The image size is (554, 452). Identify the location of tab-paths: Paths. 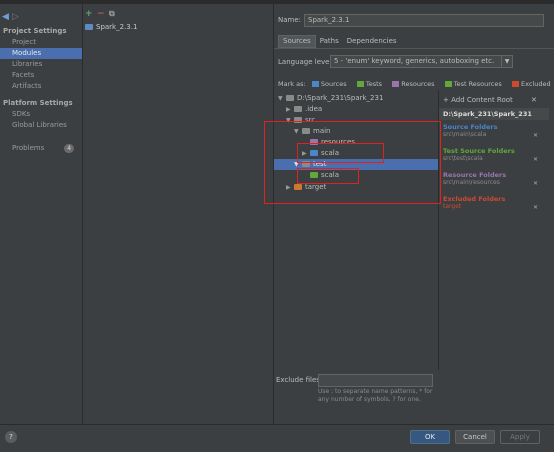
(329, 41).